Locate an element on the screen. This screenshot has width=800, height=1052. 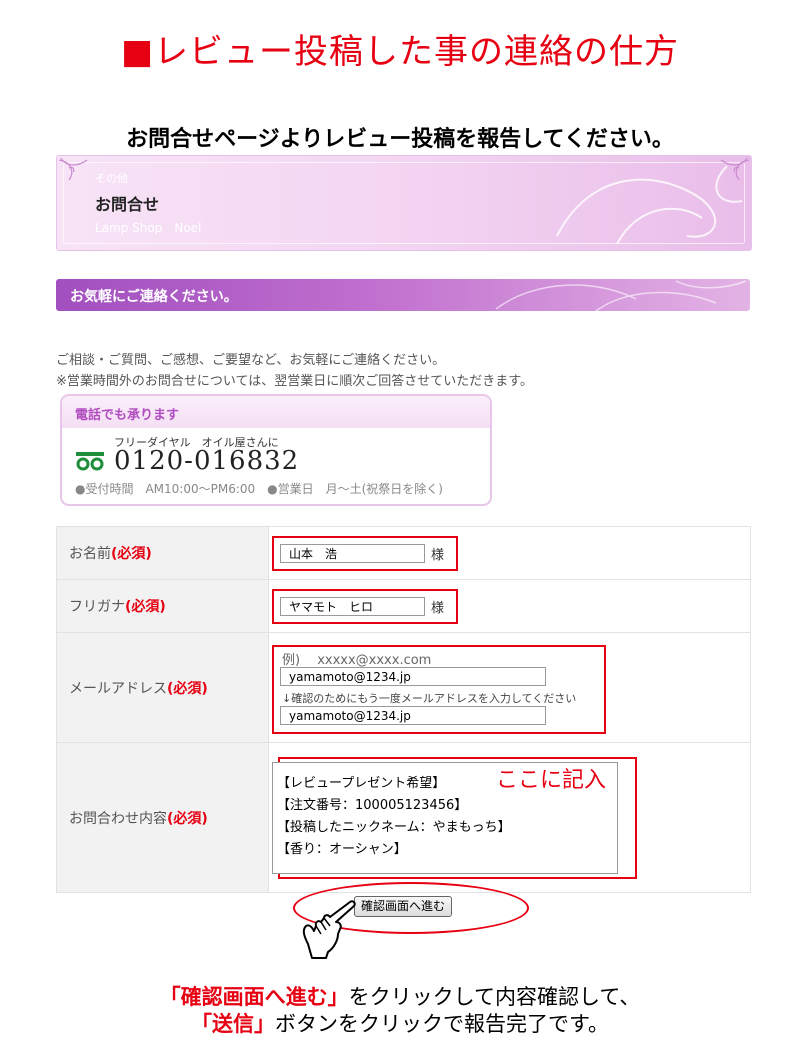
form-row-name: お名前(必須) 山本 浩 様 is located at coordinates (403, 553).